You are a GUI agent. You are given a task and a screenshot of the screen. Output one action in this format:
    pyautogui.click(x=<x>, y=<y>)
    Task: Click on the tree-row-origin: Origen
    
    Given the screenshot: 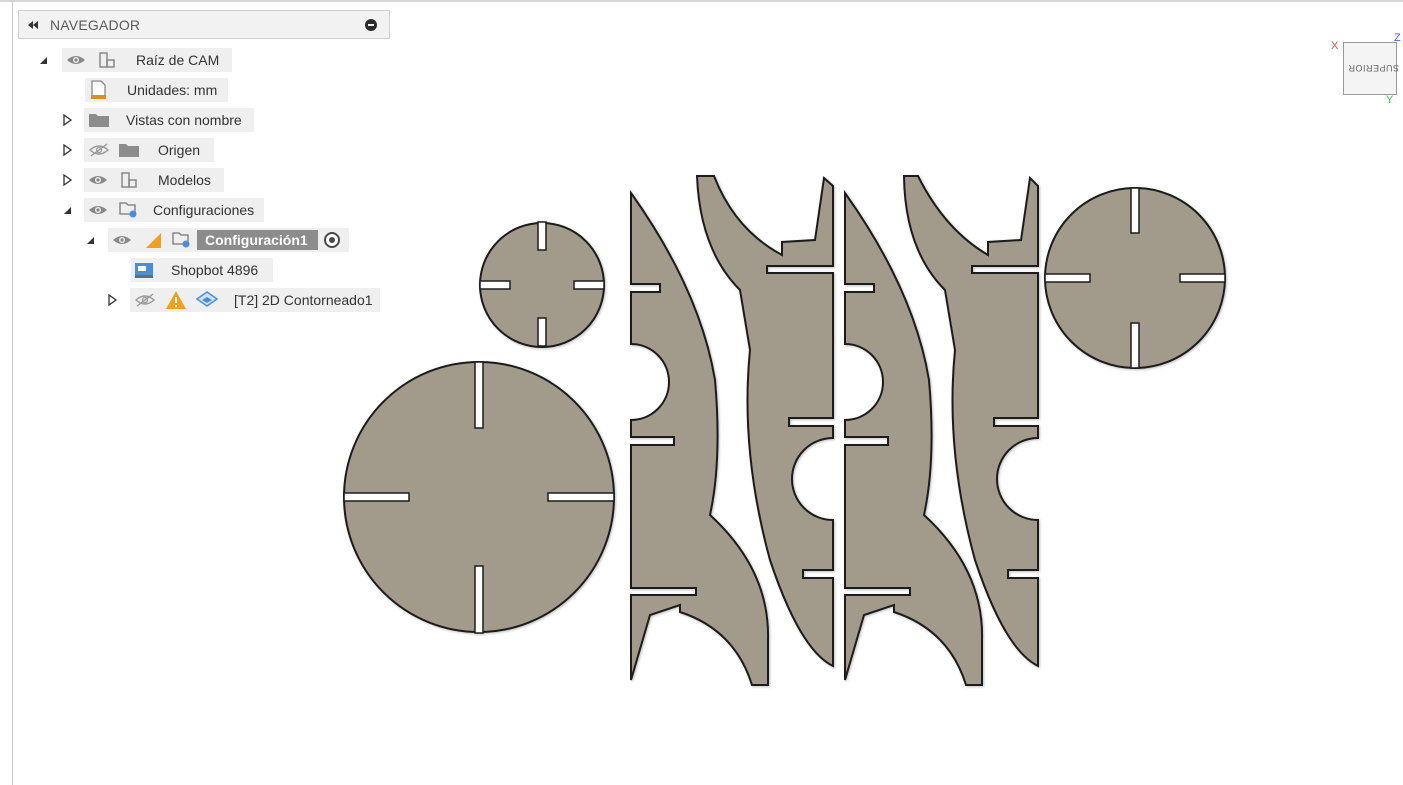 What is the action you would take?
    pyautogui.click(x=142, y=150)
    